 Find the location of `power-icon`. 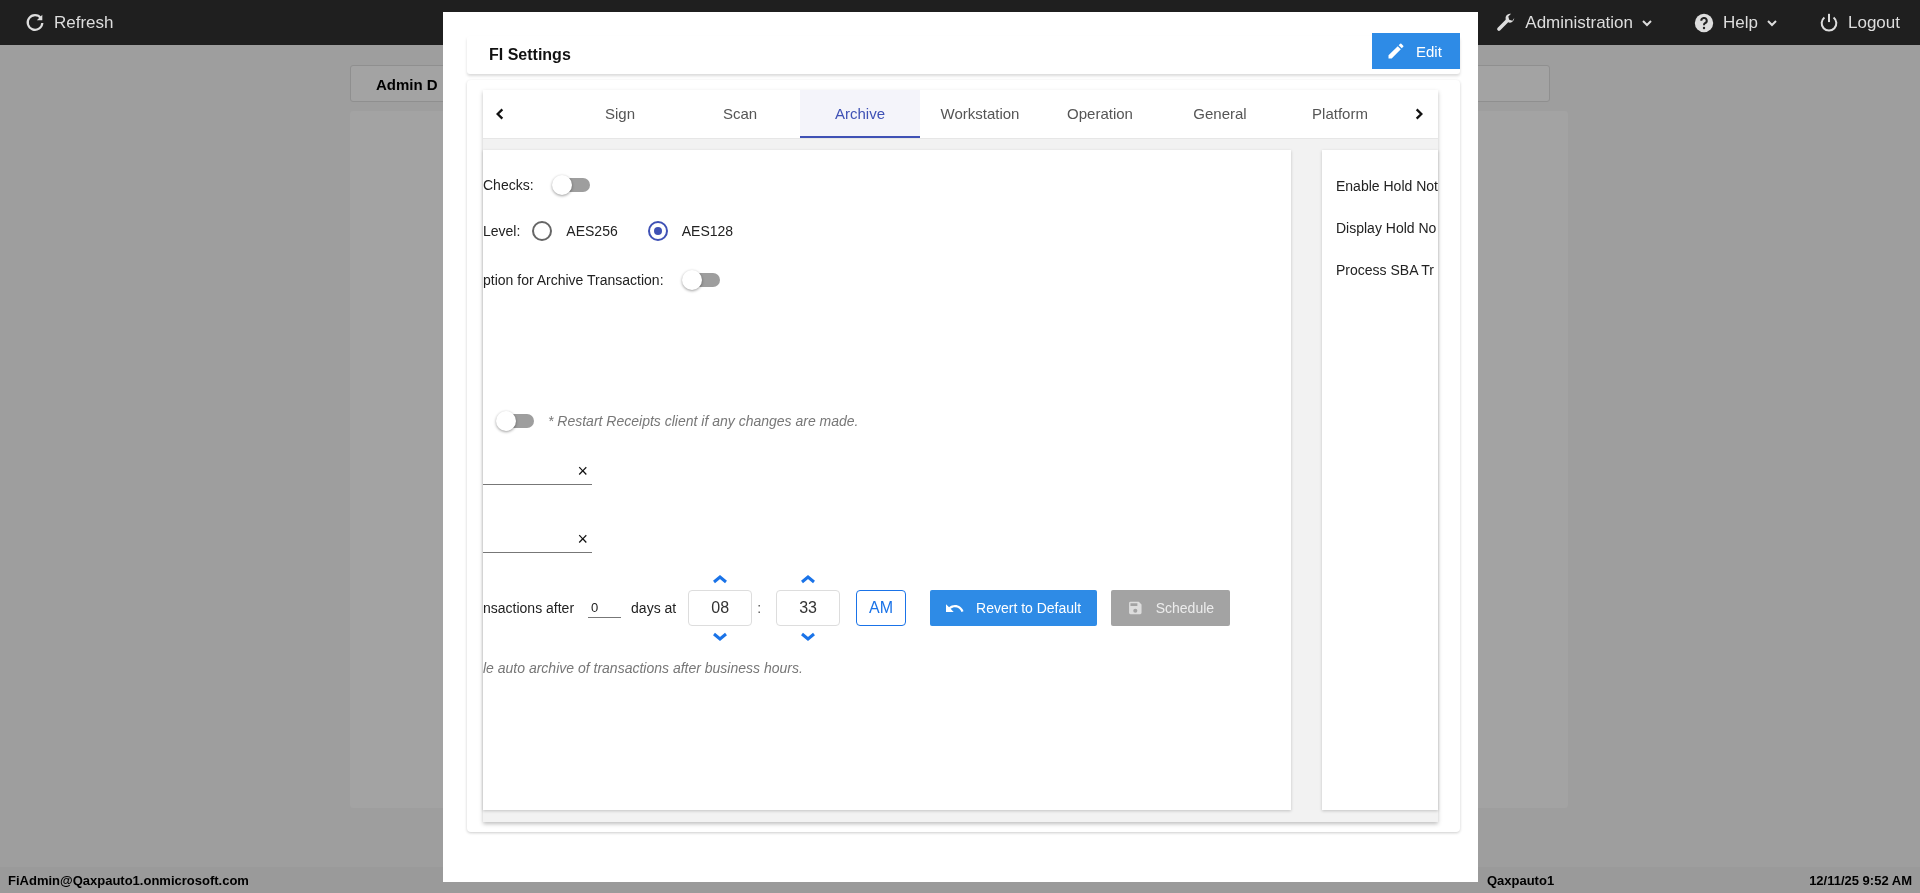

power-icon is located at coordinates (1829, 22).